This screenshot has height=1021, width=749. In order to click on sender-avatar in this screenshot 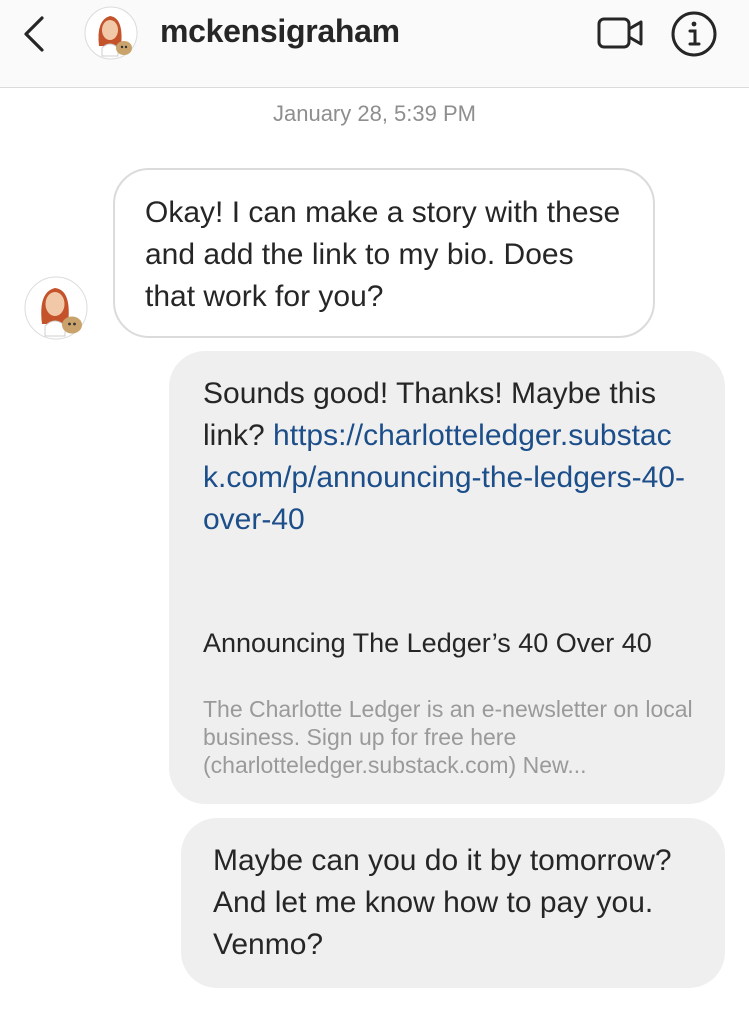, I will do `click(56, 308)`.